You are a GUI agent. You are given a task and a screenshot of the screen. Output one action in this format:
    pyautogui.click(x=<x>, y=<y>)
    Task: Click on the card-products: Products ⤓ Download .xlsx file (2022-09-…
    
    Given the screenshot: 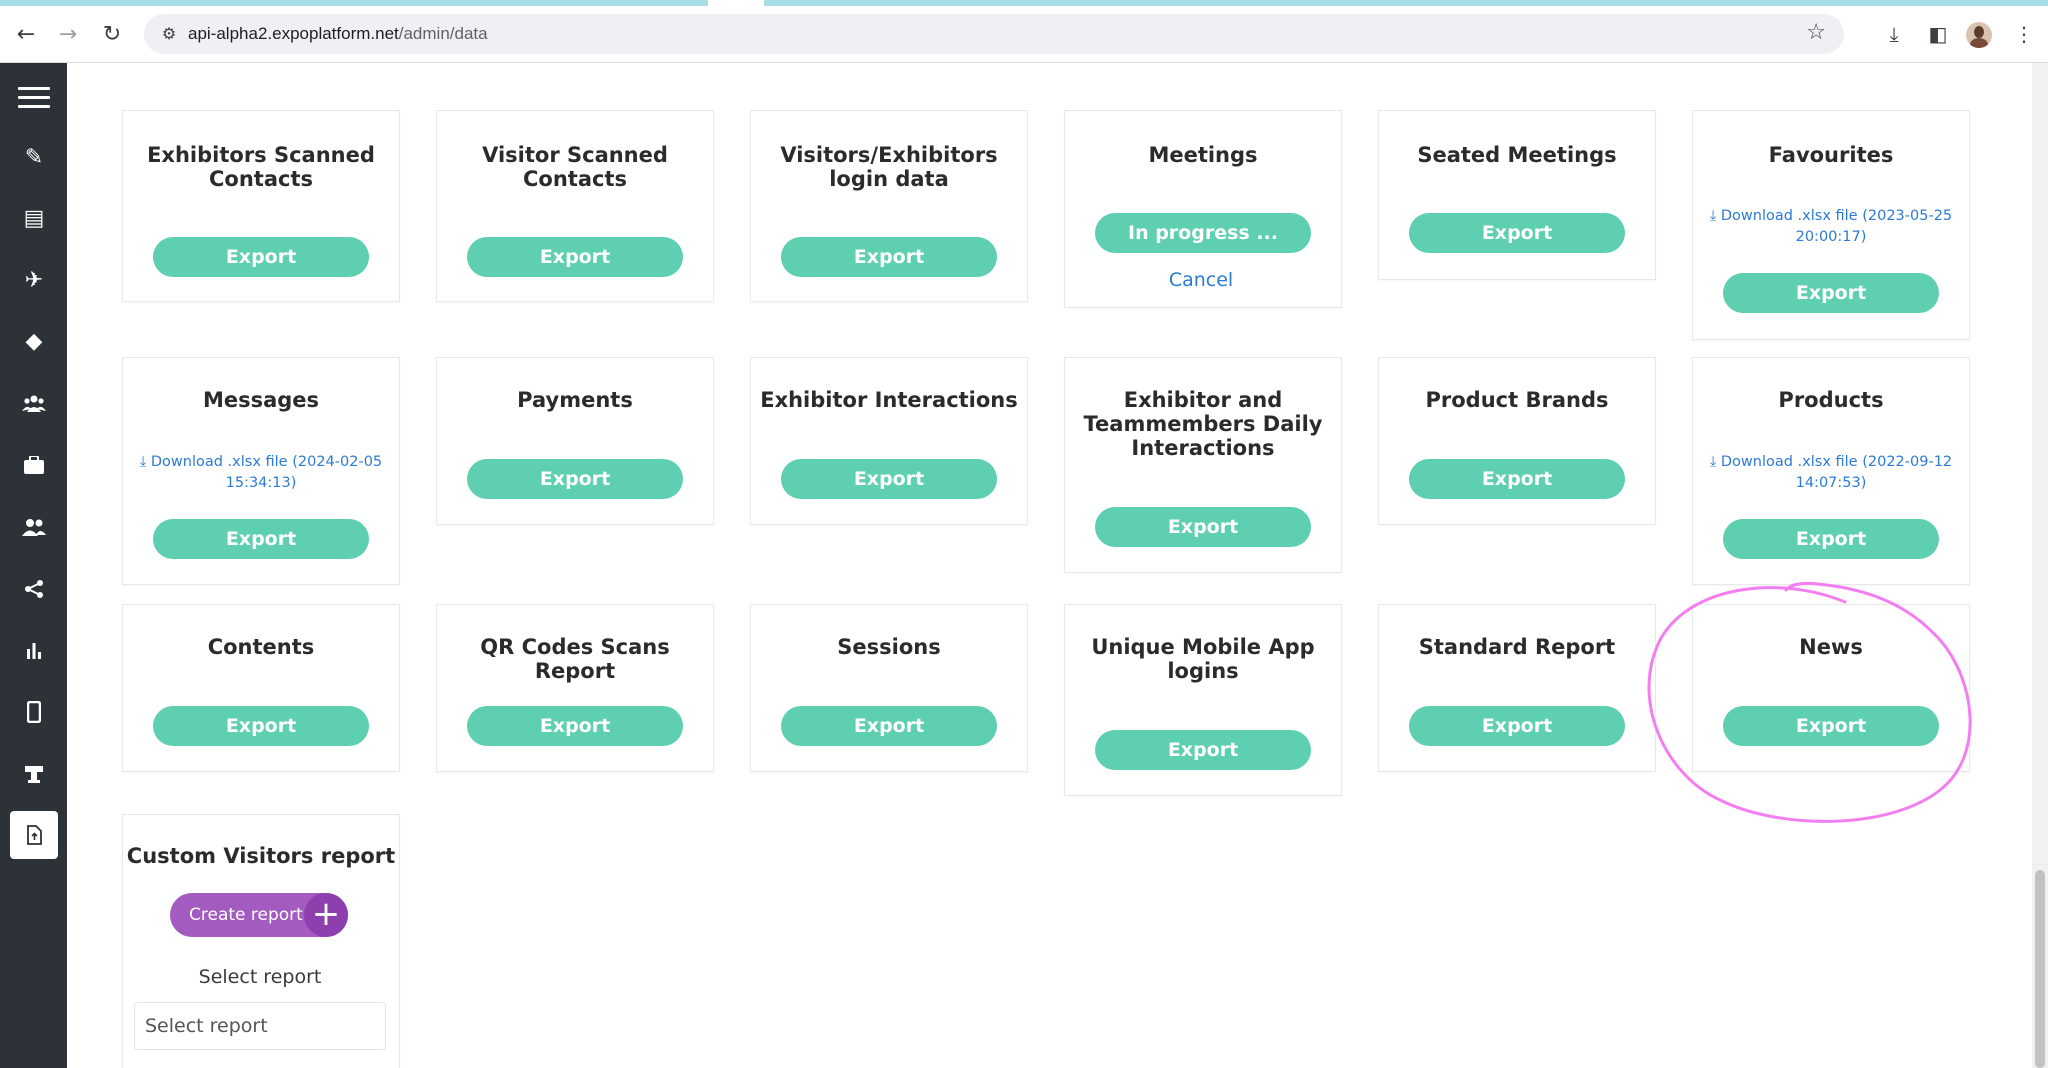 What is the action you would take?
    pyautogui.click(x=1831, y=471)
    